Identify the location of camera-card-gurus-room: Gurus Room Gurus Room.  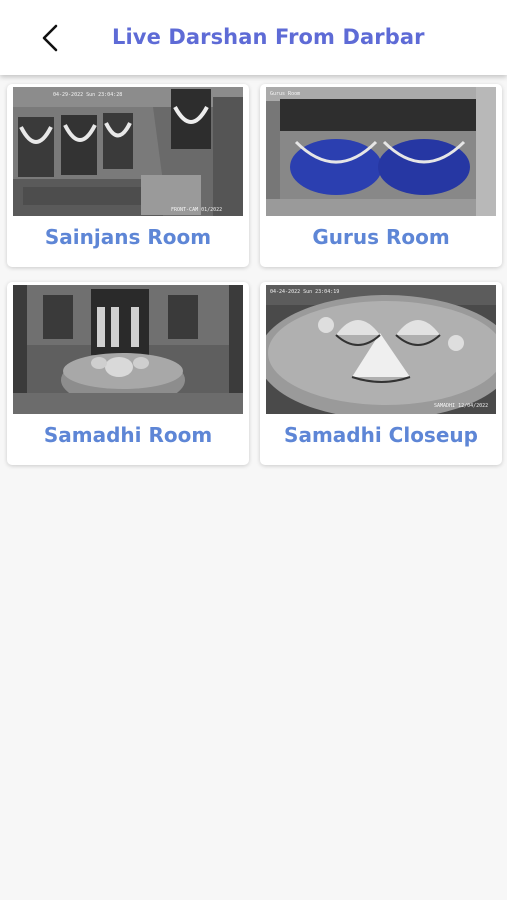
(381, 175).